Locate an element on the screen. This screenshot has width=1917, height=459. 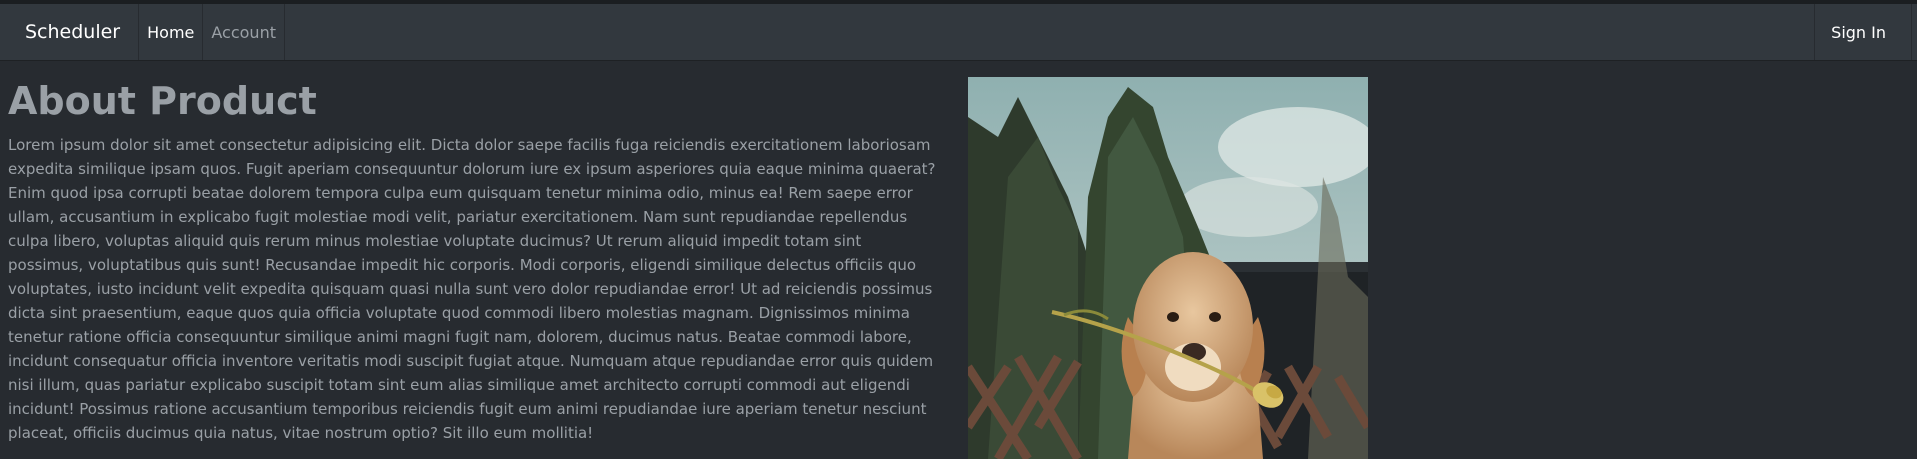
page-title: About Product is located at coordinates (162, 101).